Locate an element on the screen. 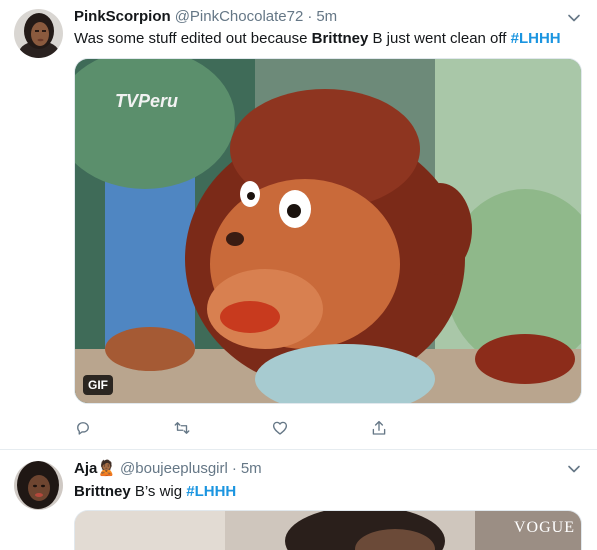 The height and width of the screenshot is (550, 597). user-handle: @PinkChocolate72 is located at coordinates (239, 16).